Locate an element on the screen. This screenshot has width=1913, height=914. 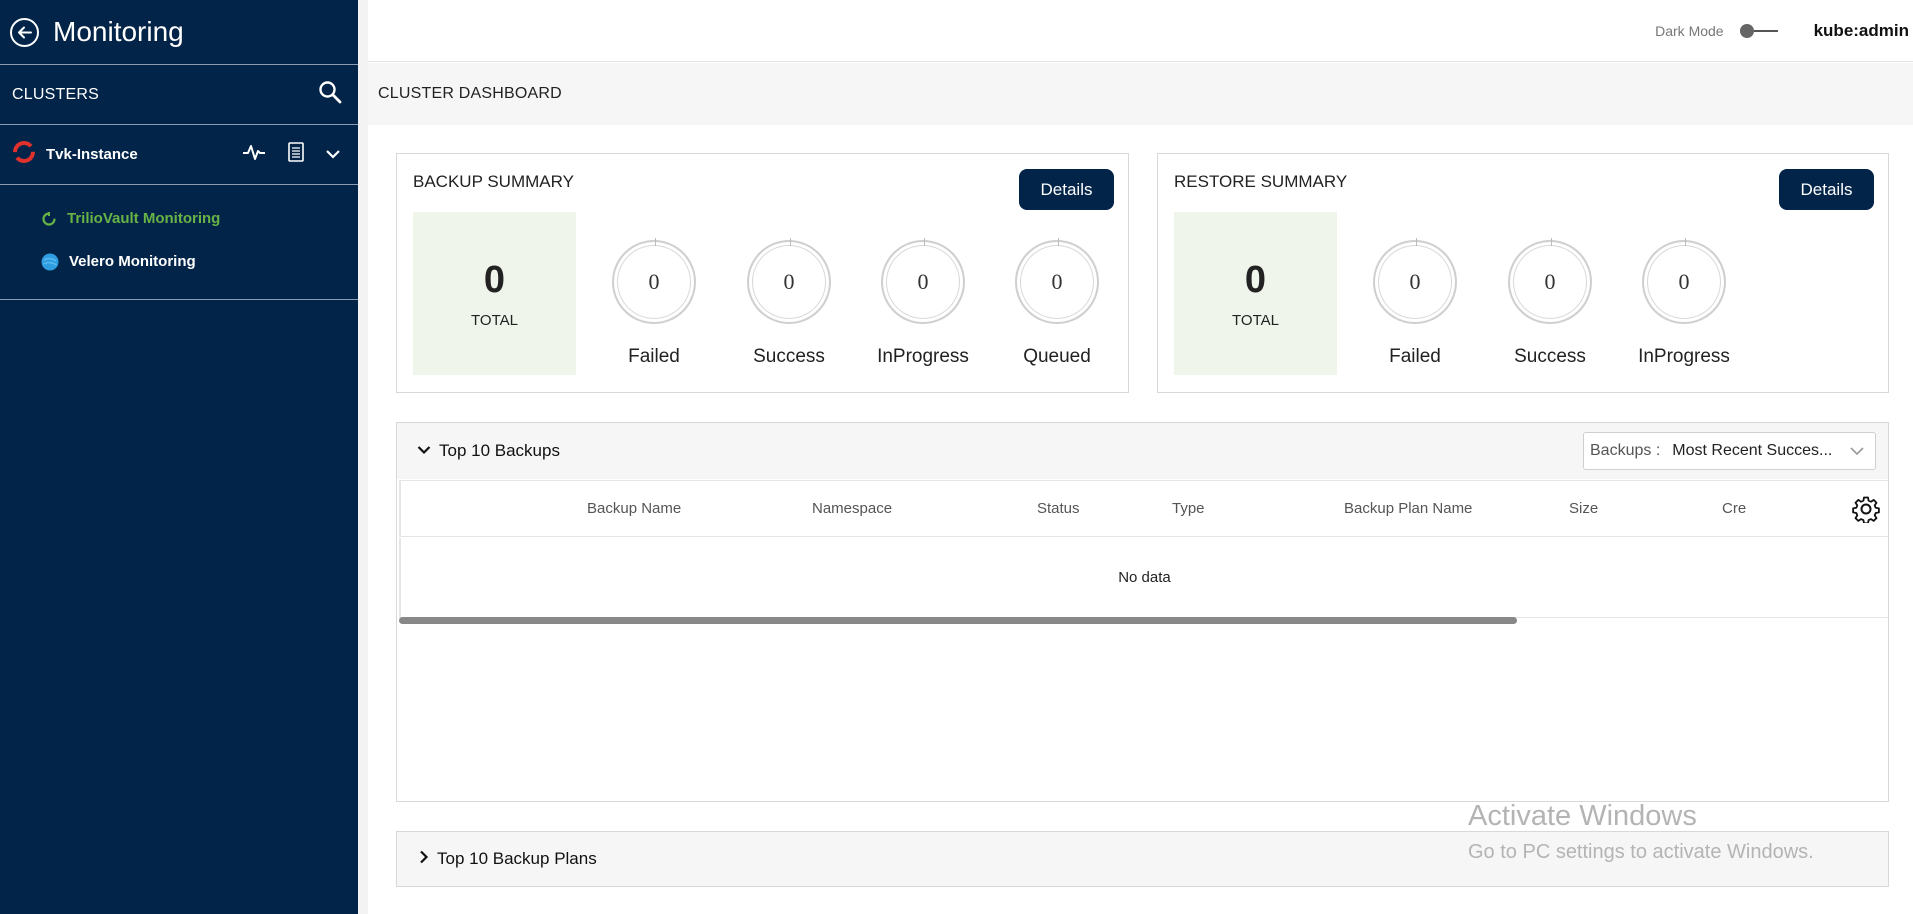
watermark-line-1: Activate Windows is located at coordinates (1582, 816).